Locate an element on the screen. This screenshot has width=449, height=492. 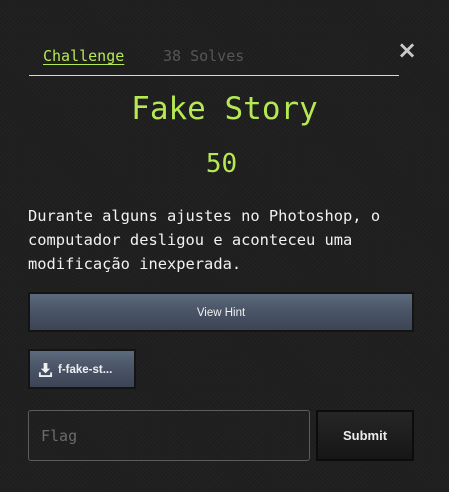
view-hint-button: View Hint is located at coordinates (221, 312).